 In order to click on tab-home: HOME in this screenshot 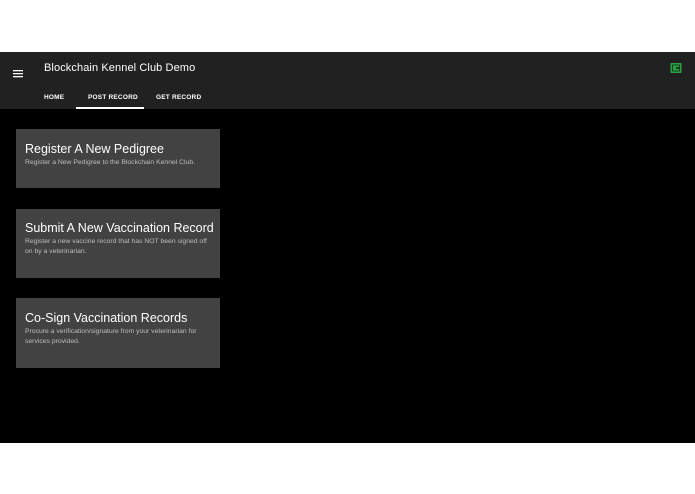, I will do `click(54, 98)`.